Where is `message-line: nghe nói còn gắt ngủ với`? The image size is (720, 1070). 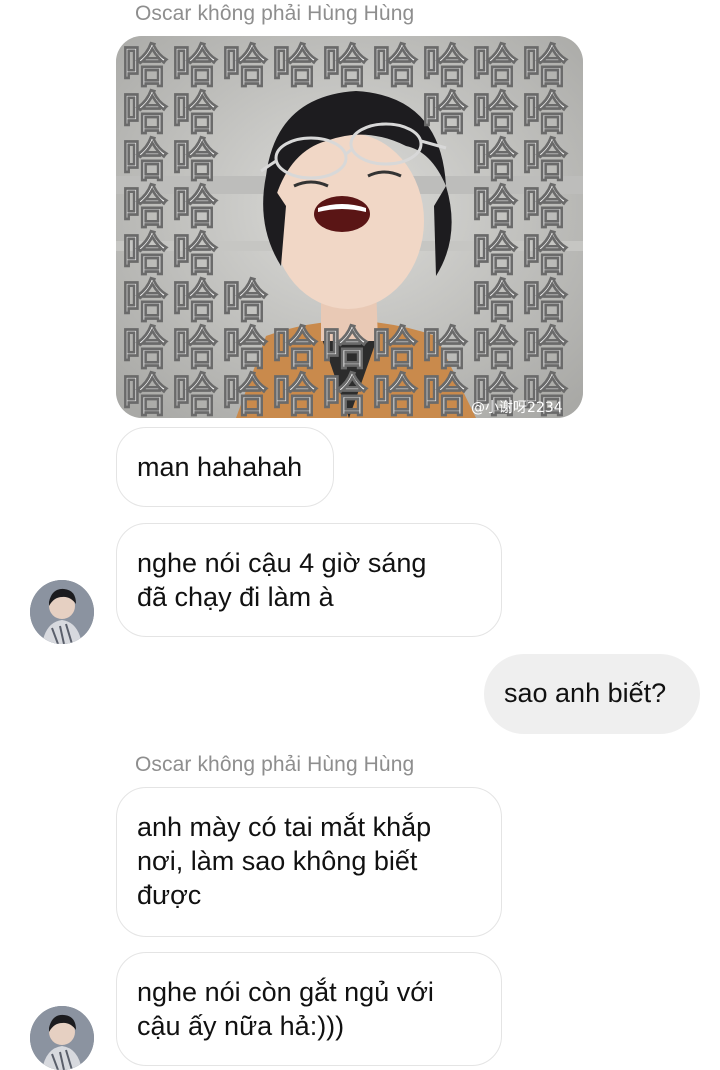 message-line: nghe nói còn gắt ngủ với is located at coordinates (285, 992).